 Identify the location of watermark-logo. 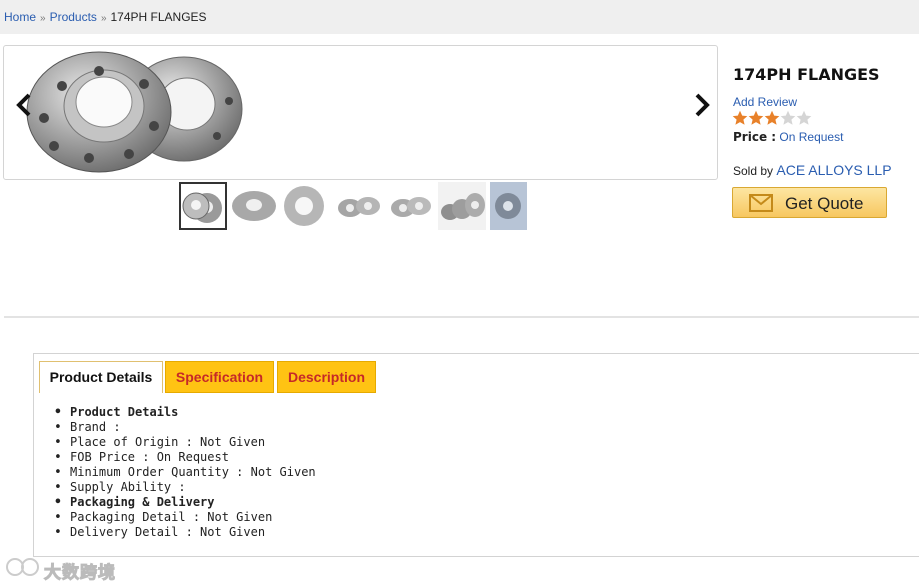
(22, 567).